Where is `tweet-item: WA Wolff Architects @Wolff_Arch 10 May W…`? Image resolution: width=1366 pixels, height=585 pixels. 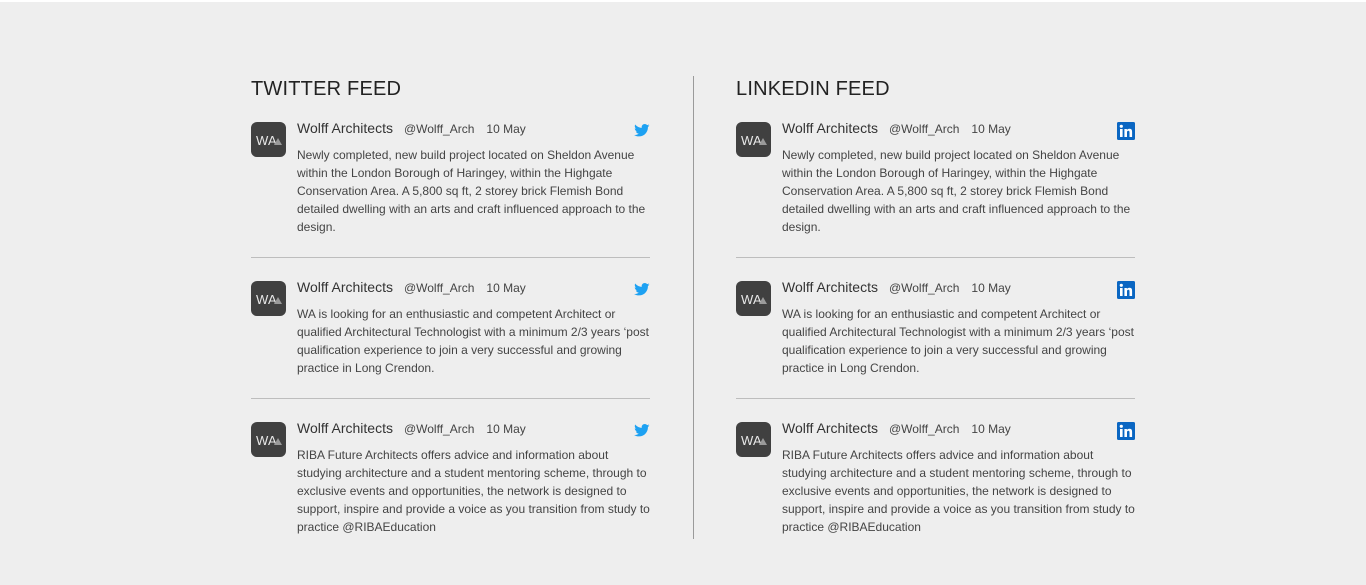 tweet-item: WA Wolff Architects @Wolff_Arch 10 May W… is located at coordinates (450, 328).